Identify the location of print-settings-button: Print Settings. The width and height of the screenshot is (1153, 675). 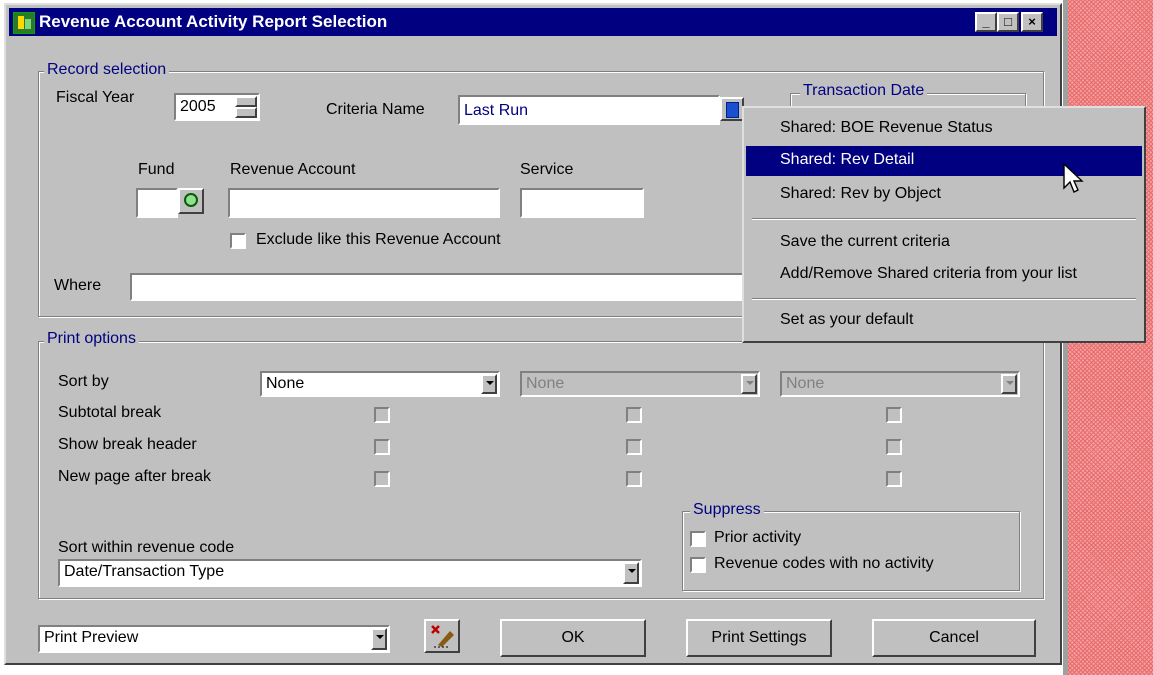
(759, 638).